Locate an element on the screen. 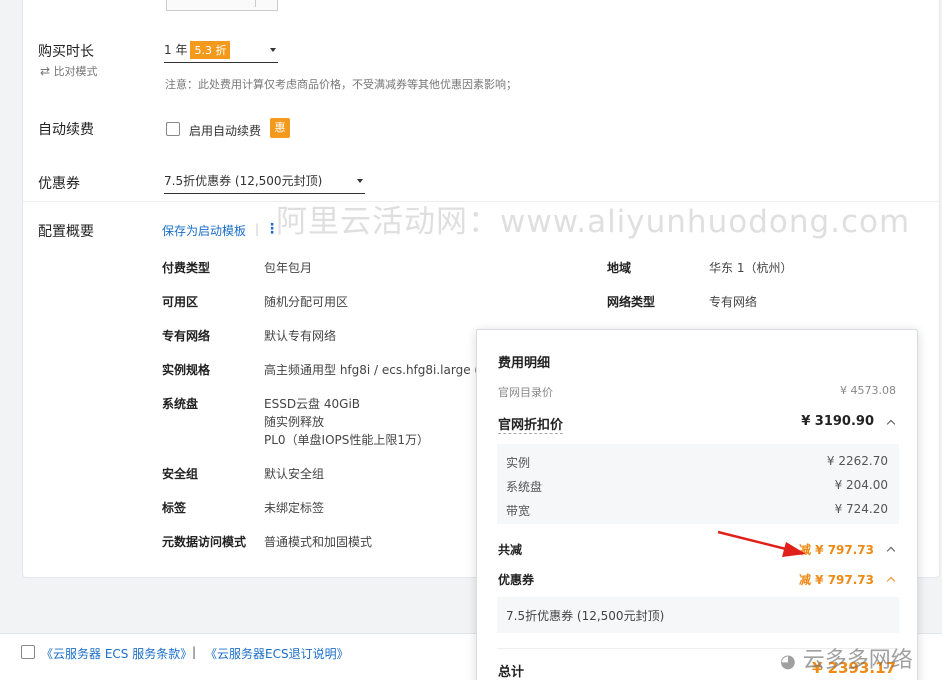  auto-renew-checkbox-label: 启用自动续费 is located at coordinates (225, 130).